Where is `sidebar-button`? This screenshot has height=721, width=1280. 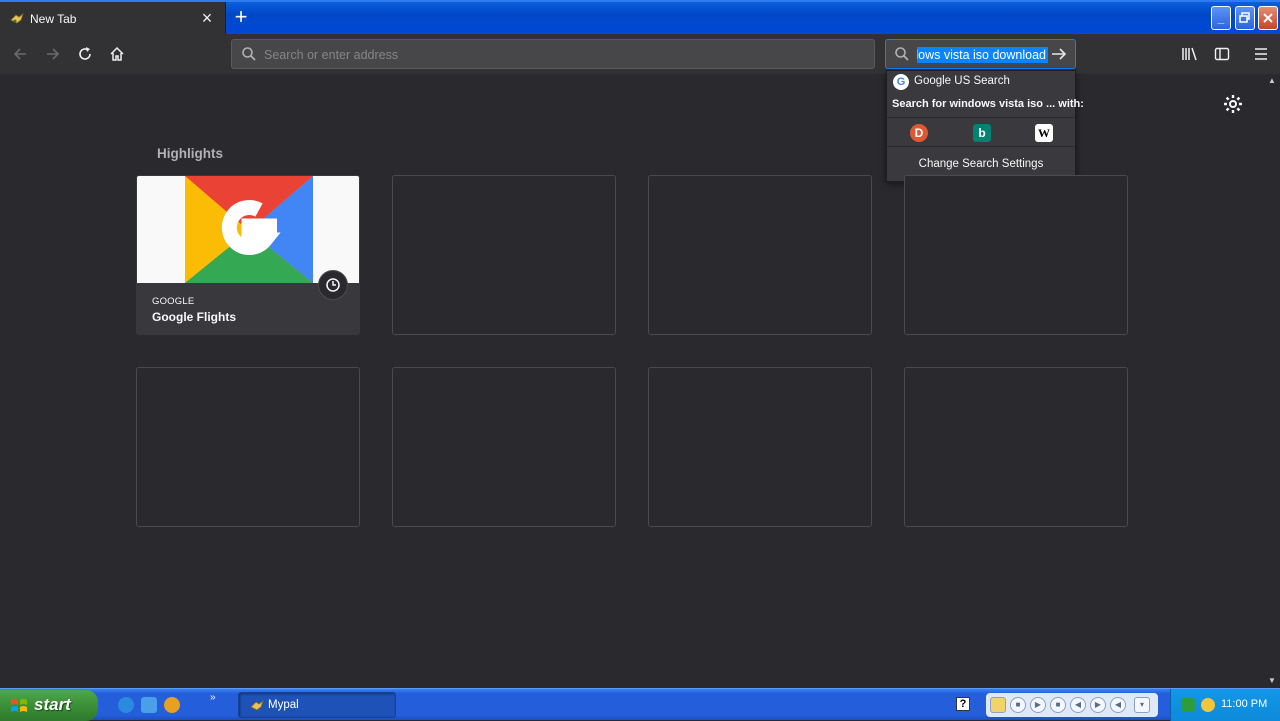 sidebar-button is located at coordinates (1222, 54).